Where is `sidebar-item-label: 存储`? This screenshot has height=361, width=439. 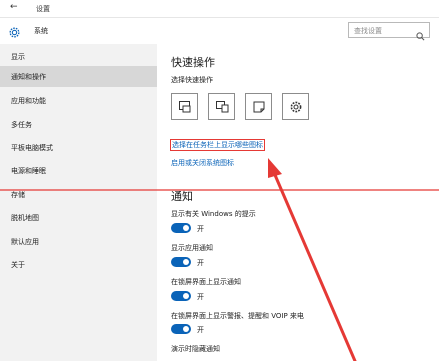 sidebar-item-label: 存储 is located at coordinates (18, 195).